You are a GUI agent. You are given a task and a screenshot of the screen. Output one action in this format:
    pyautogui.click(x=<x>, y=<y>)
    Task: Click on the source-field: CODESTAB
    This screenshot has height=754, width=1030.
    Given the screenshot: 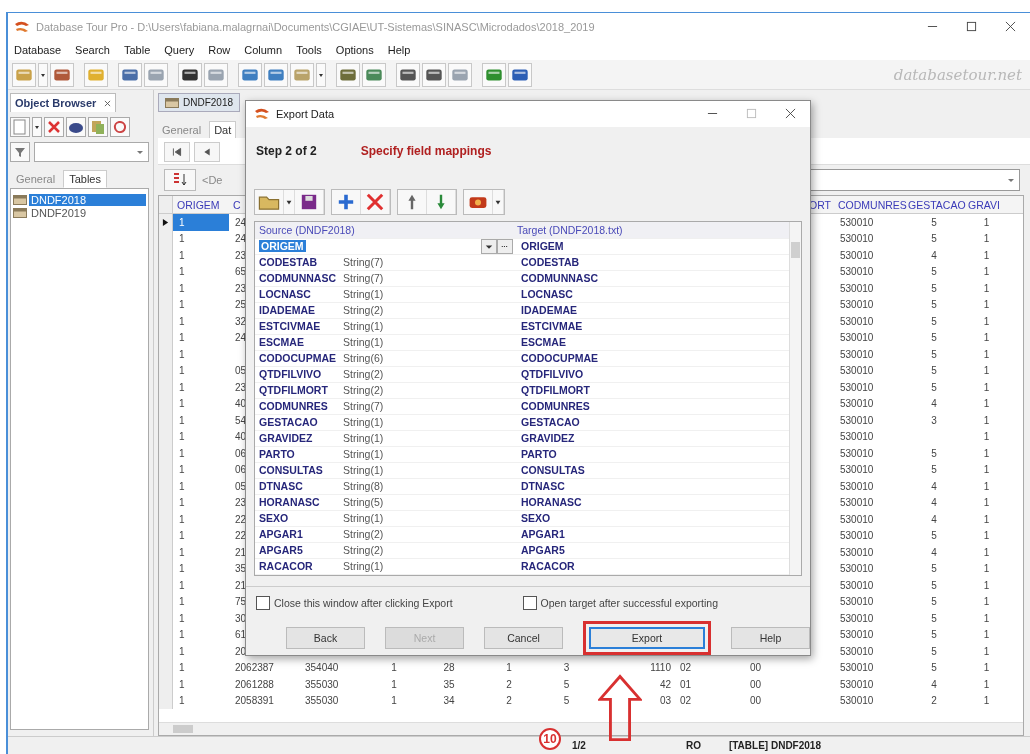 What is the action you would take?
    pyautogui.click(x=301, y=262)
    